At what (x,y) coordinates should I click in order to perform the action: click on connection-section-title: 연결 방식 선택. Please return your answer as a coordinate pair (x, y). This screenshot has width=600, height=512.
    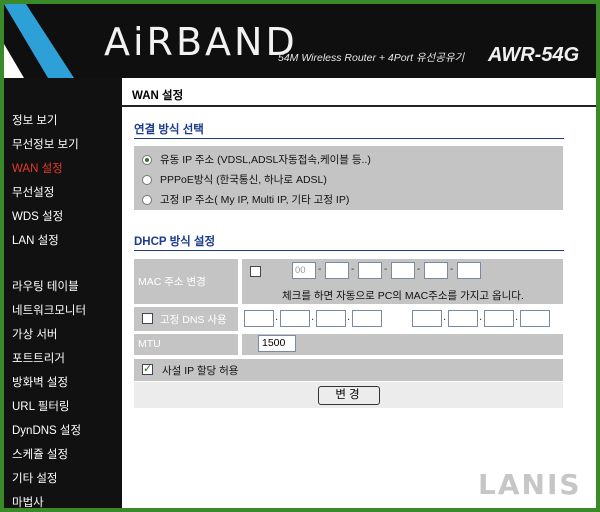
    Looking at the image, I should click on (169, 130).